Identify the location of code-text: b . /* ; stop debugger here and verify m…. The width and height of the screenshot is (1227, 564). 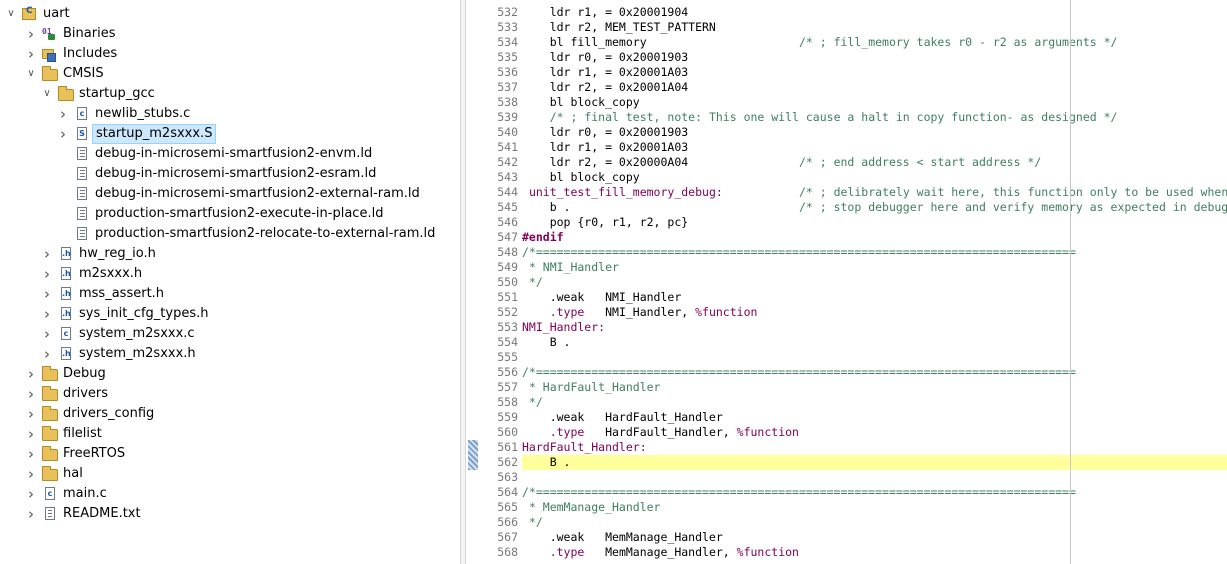
(874, 207).